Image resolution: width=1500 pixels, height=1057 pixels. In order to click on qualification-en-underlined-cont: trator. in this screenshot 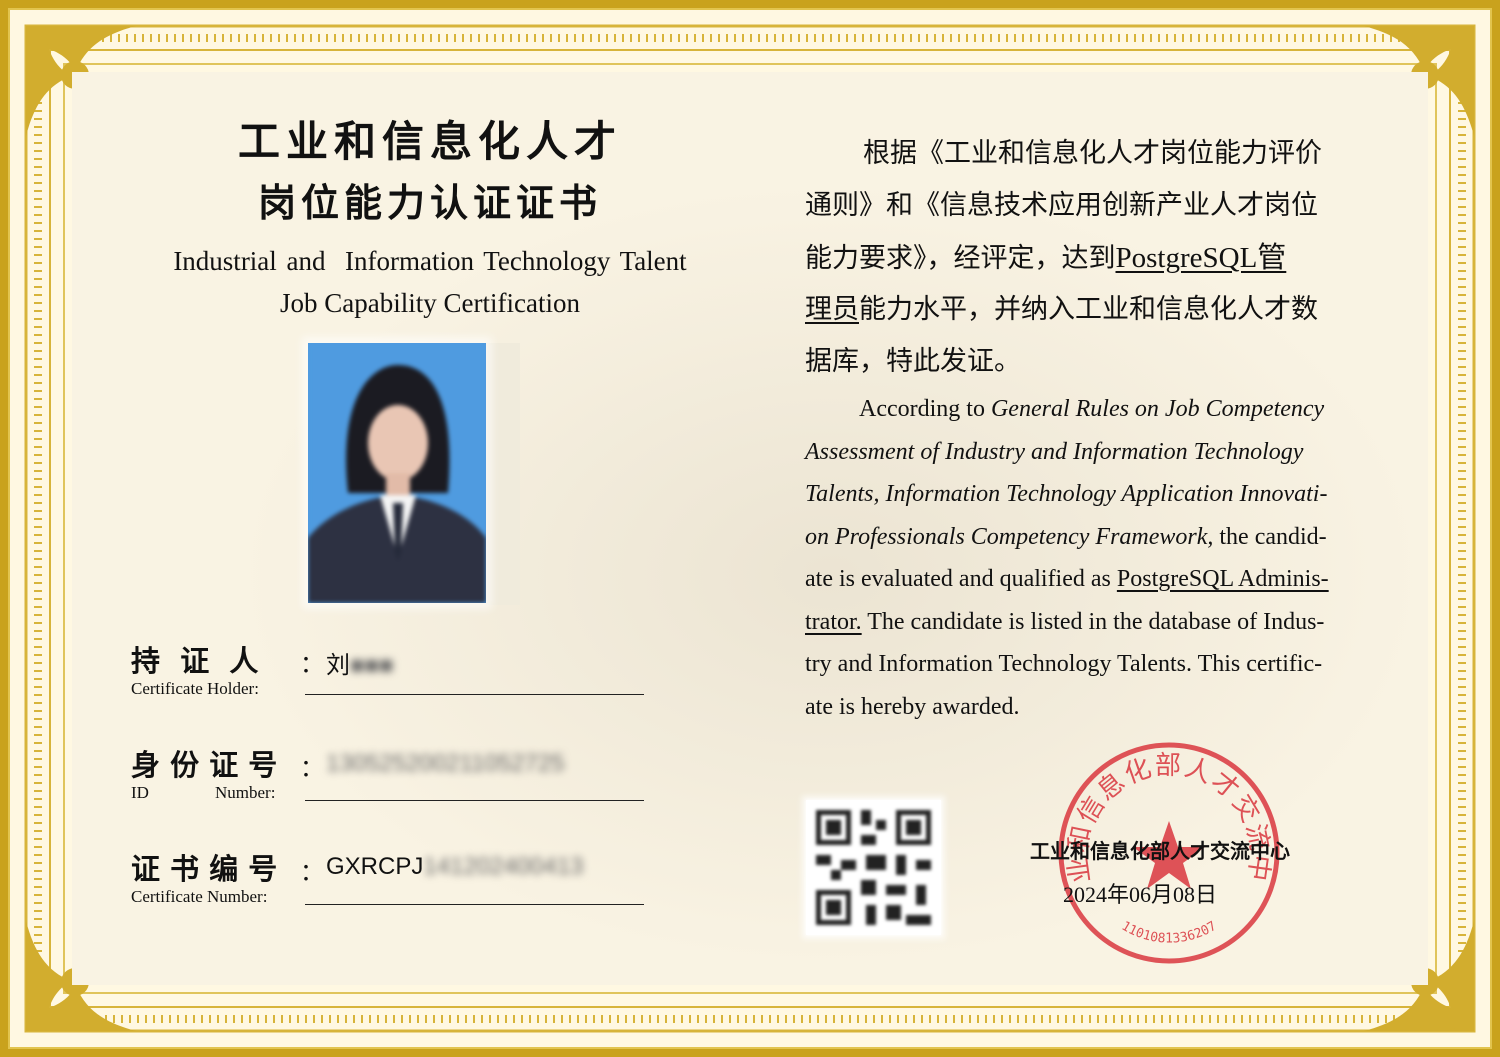, I will do `click(833, 621)`.